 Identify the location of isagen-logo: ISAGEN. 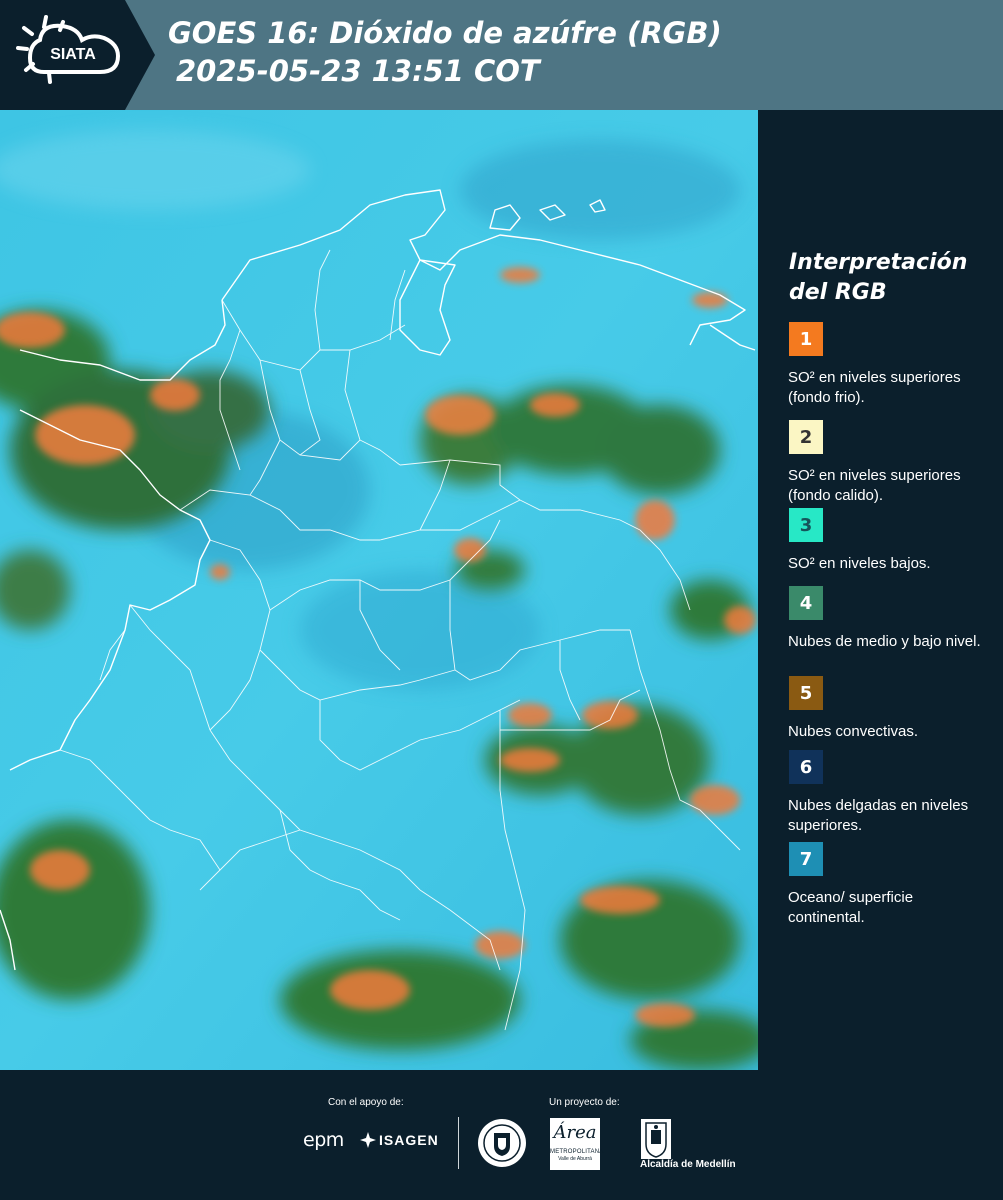
(399, 1140).